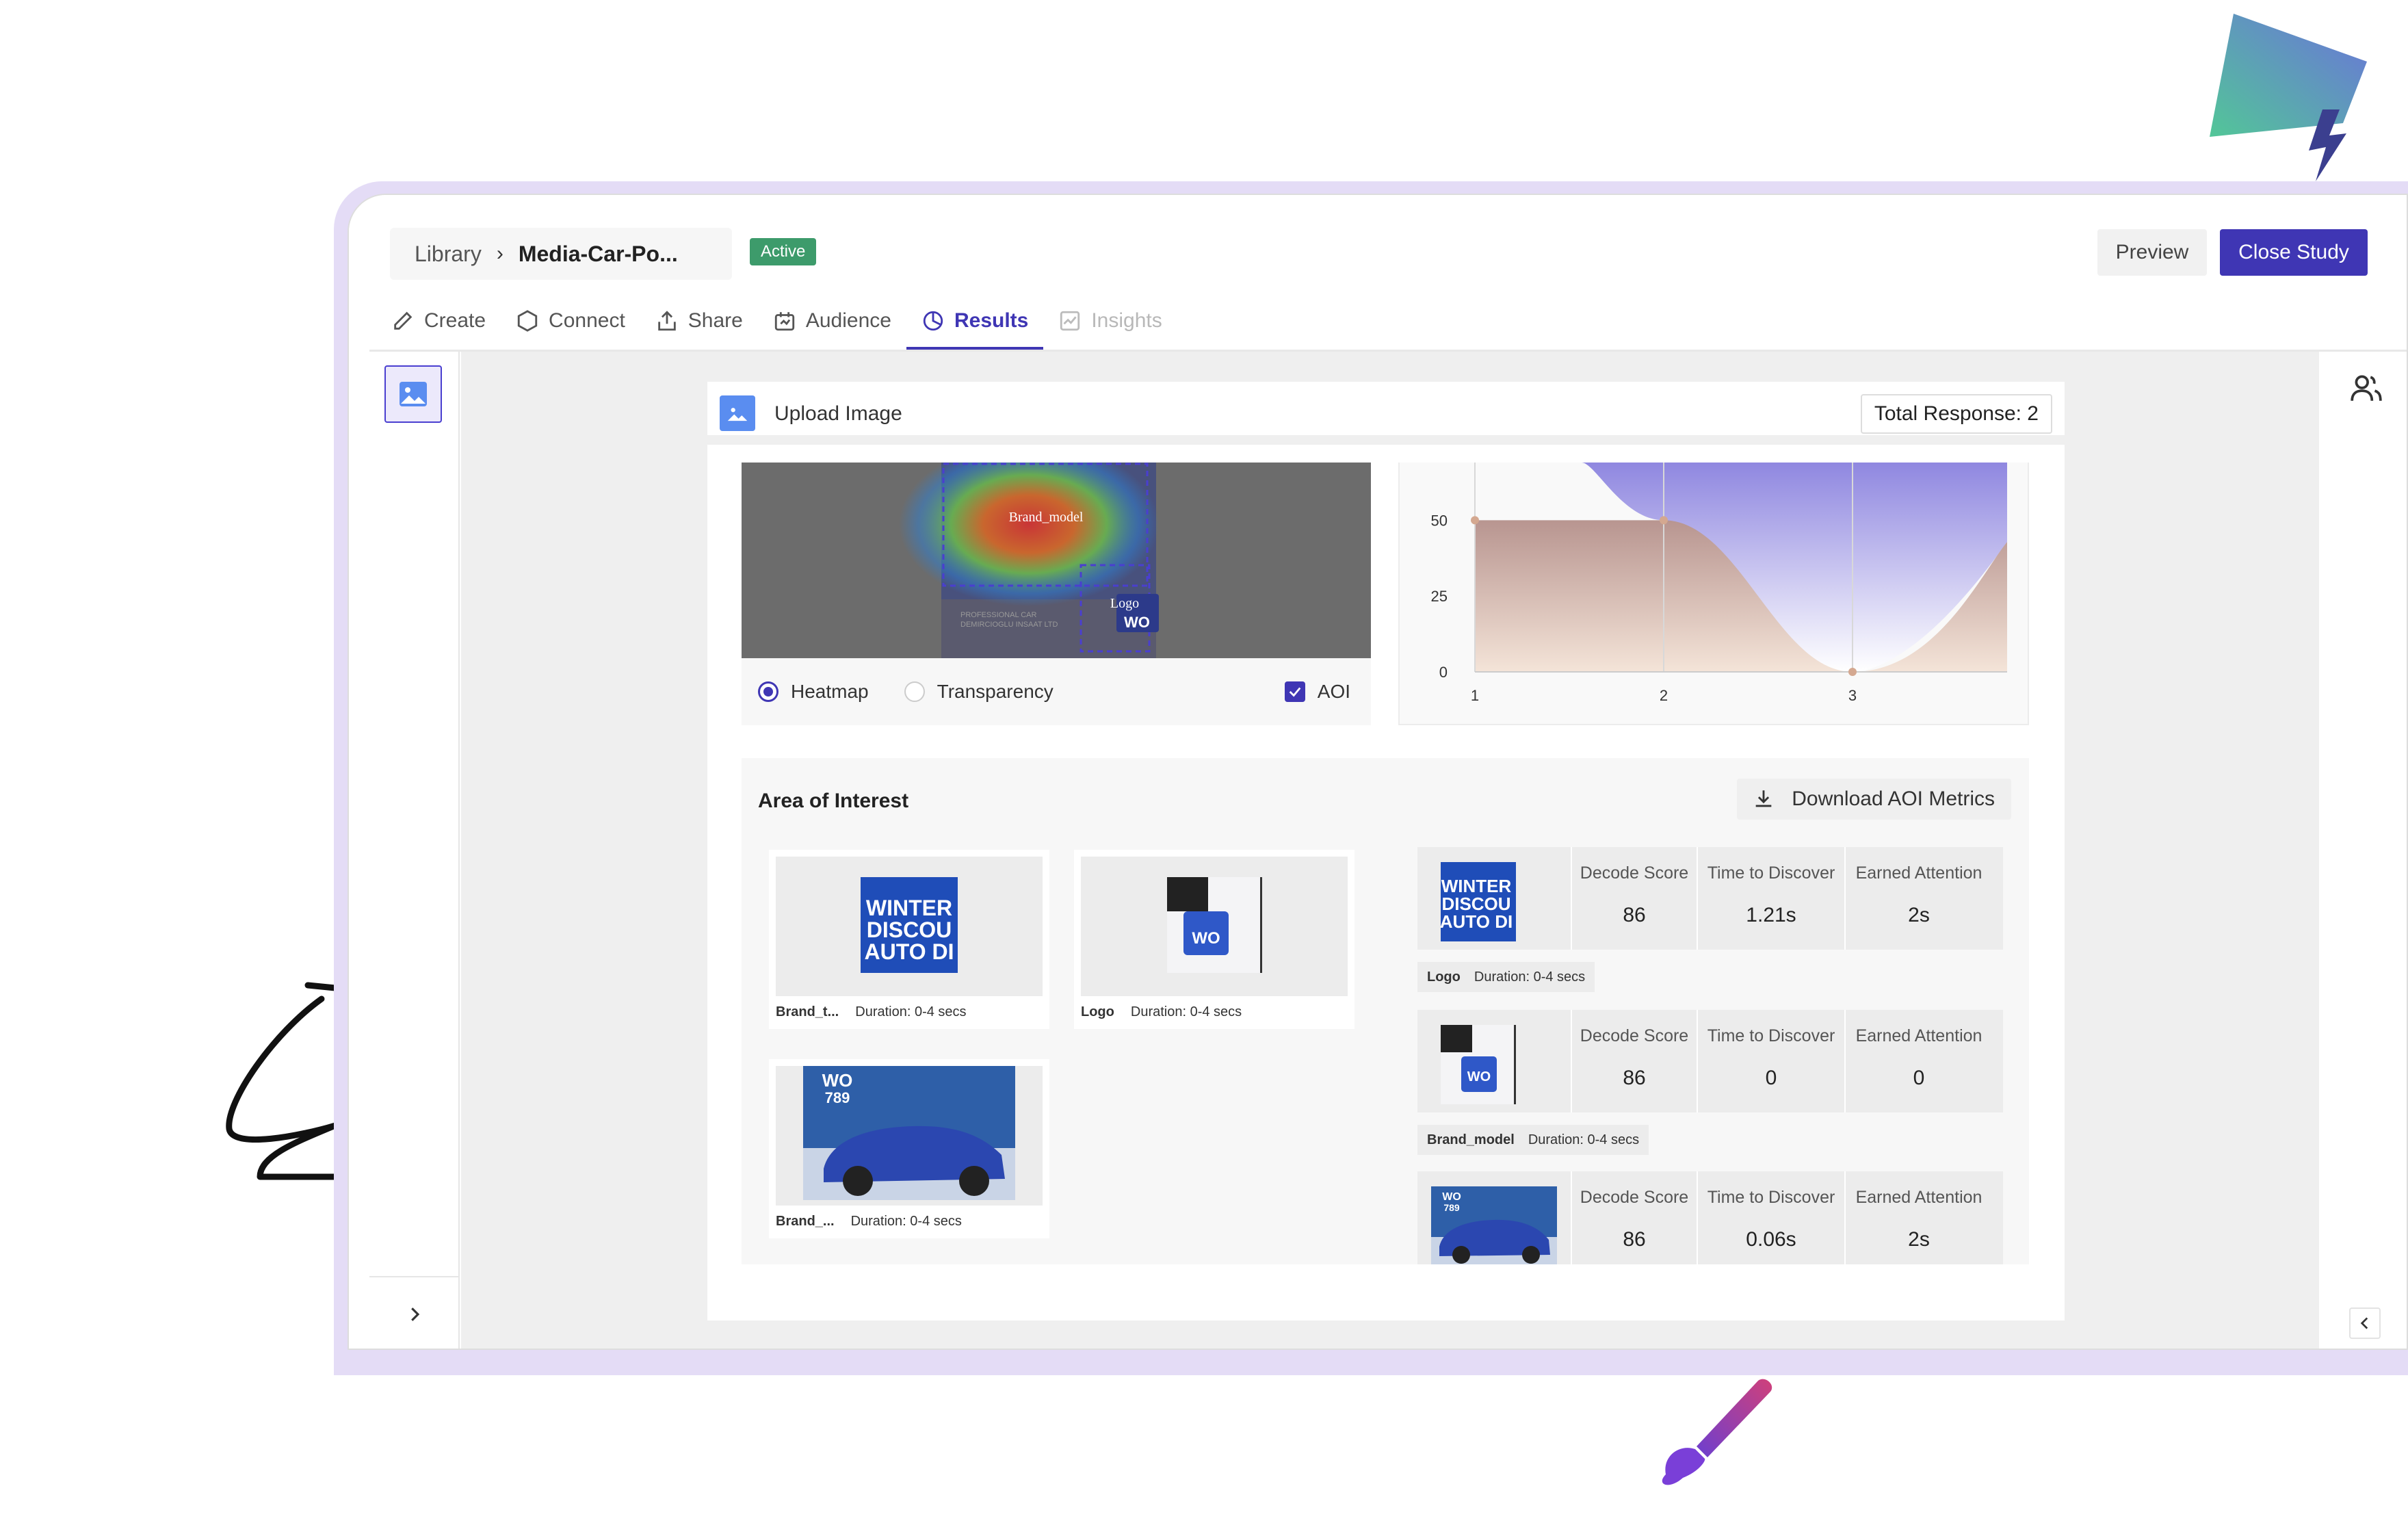 Image resolution: width=2408 pixels, height=1523 pixels. What do you see at coordinates (848, 320) in the screenshot?
I see `tab-label: Audience` at bounding box center [848, 320].